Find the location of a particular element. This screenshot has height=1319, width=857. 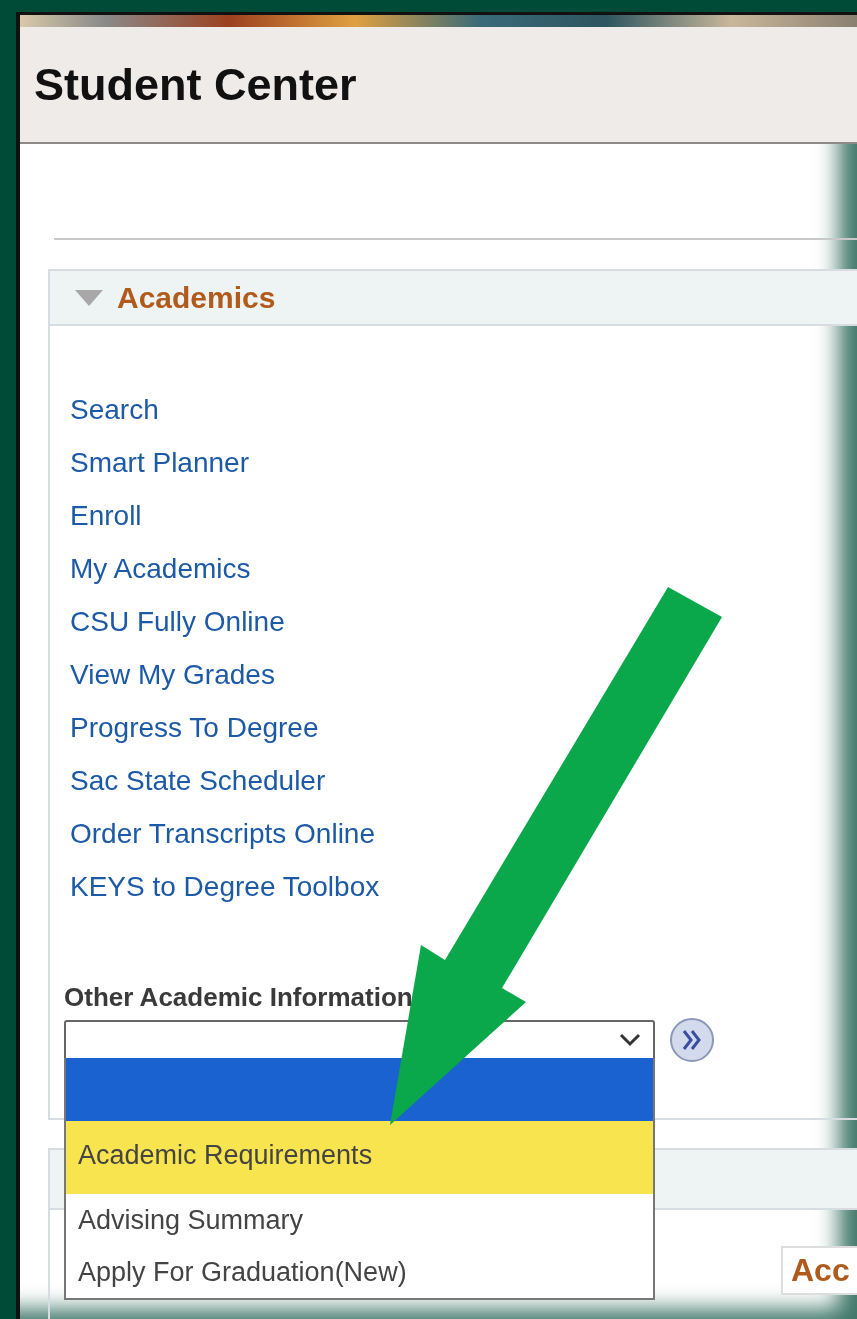

chevron-down-icon is located at coordinates (630, 1040).